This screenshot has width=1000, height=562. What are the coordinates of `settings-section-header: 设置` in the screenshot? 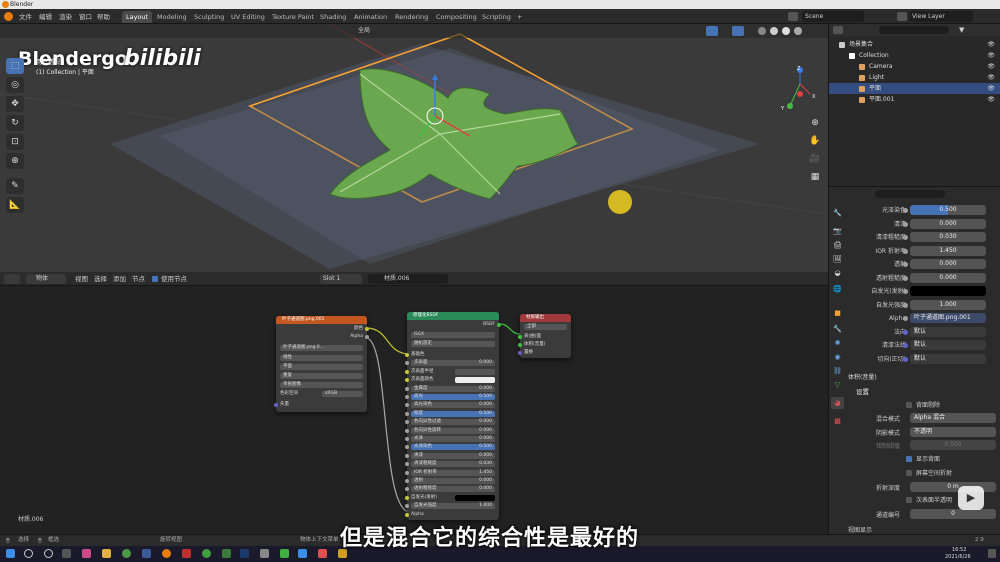 It's located at (862, 391).